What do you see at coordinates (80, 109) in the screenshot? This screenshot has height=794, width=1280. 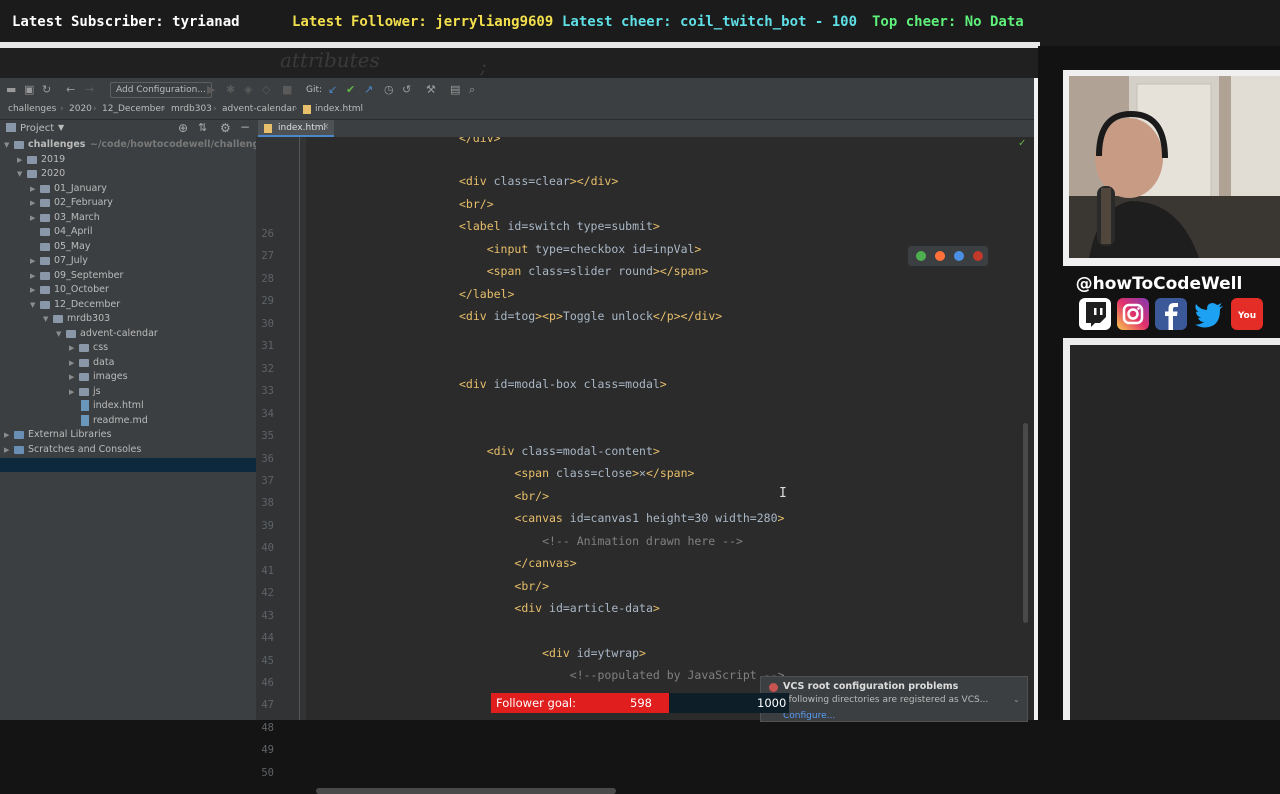 I see `breadcrumb-item: 2020` at bounding box center [80, 109].